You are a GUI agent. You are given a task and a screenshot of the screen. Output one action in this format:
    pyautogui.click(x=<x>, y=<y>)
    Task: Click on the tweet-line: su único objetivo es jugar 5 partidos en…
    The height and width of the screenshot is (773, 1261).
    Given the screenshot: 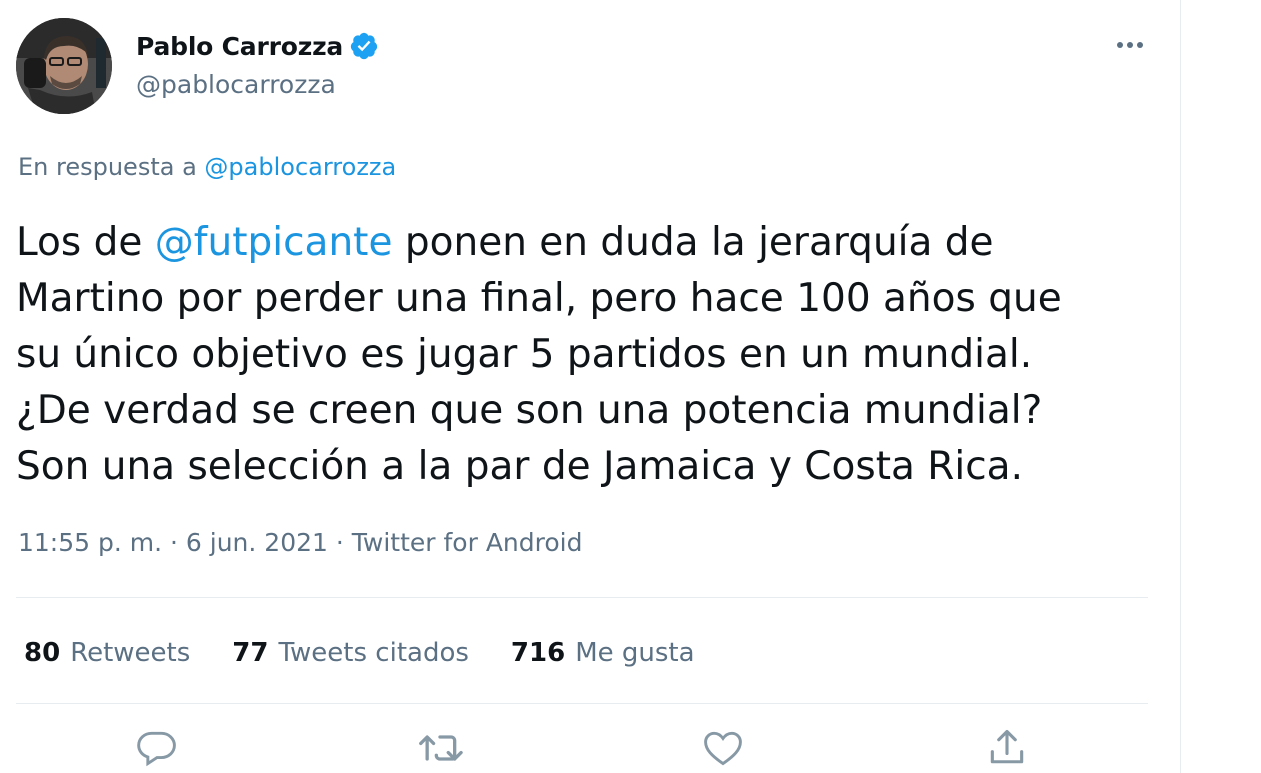 What is the action you would take?
    pyautogui.click(x=524, y=354)
    